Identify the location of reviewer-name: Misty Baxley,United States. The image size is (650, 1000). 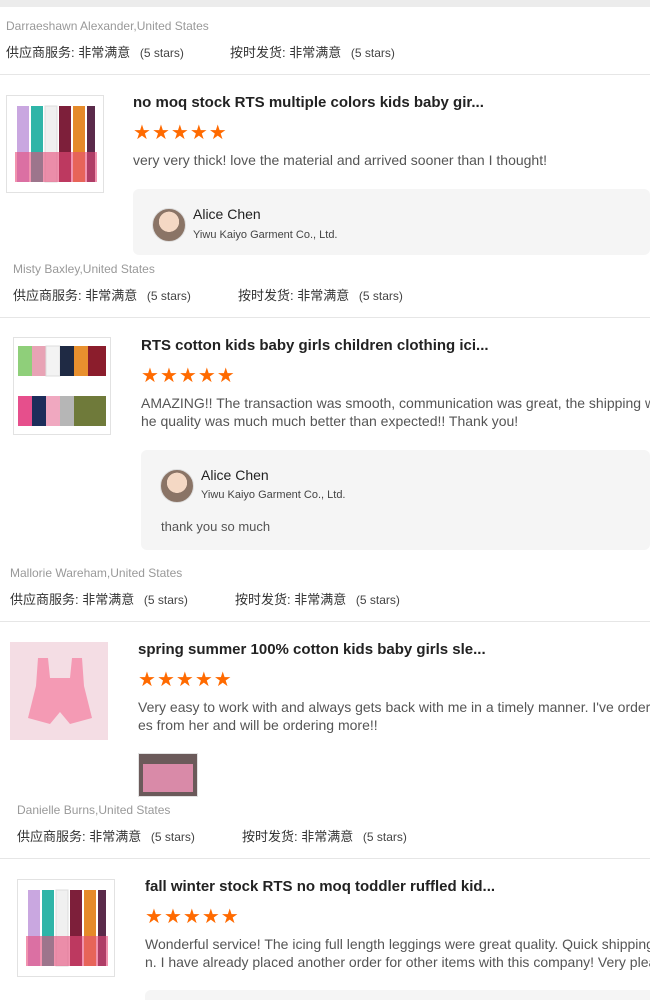
(84, 269).